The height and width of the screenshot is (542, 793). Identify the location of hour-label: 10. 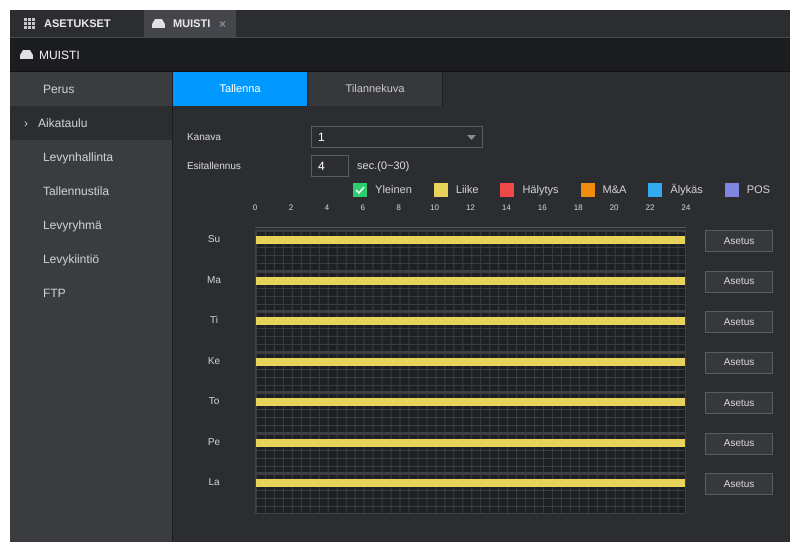
(434, 208).